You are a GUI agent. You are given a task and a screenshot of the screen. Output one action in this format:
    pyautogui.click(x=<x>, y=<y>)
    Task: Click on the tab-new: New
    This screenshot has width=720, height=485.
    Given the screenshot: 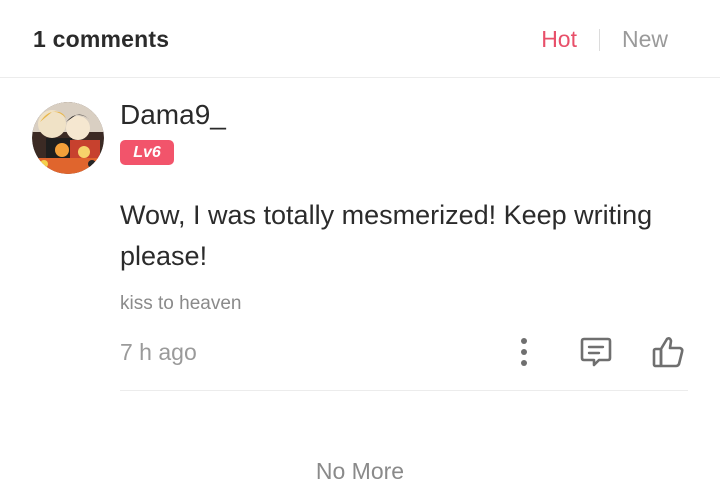 What is the action you would take?
    pyautogui.click(x=645, y=39)
    